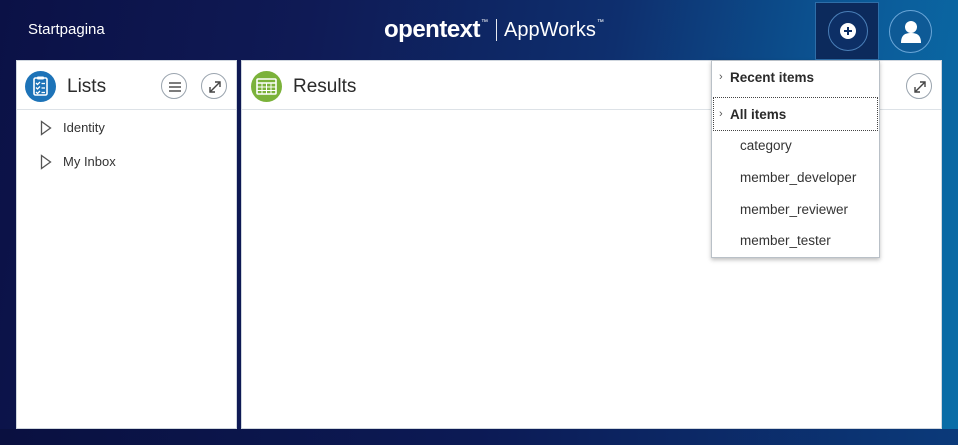 The width and height of the screenshot is (958, 445). I want to click on product-trademark: ™, so click(600, 22).